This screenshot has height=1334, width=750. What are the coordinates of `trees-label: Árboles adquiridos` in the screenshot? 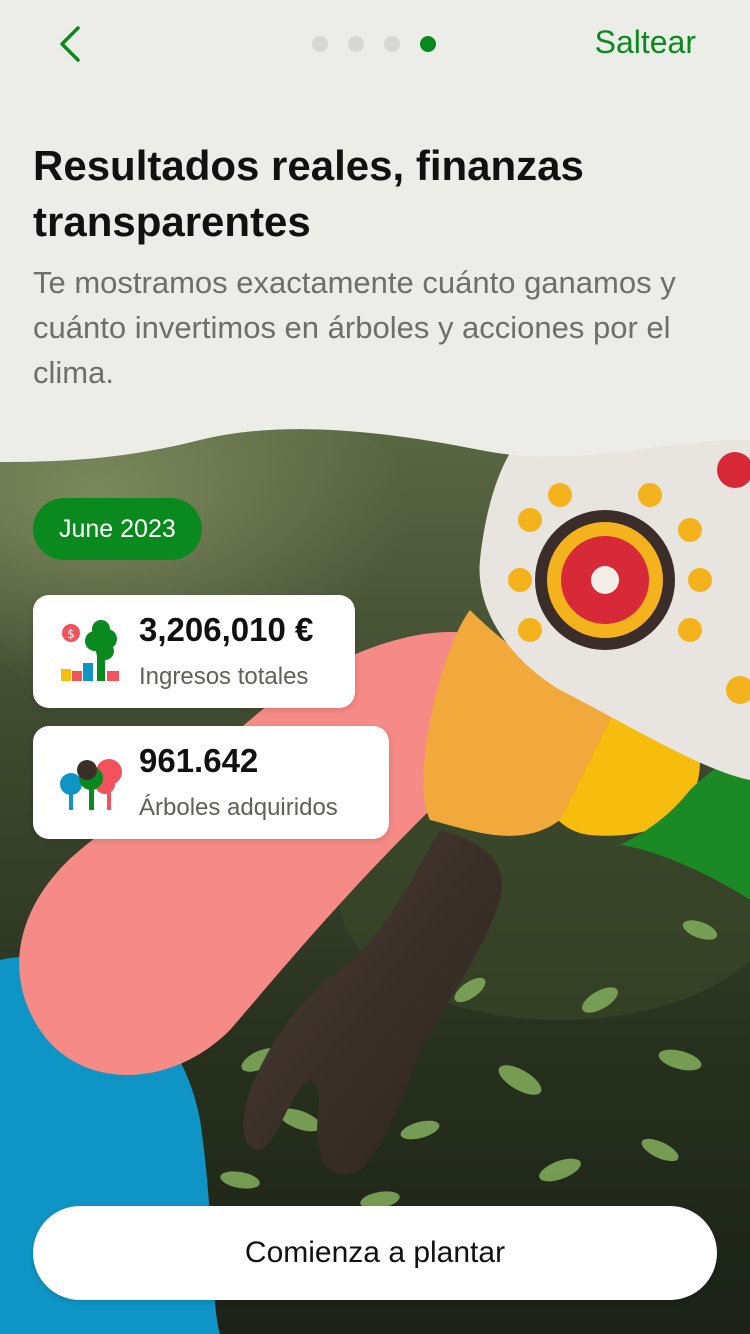 It's located at (238, 807).